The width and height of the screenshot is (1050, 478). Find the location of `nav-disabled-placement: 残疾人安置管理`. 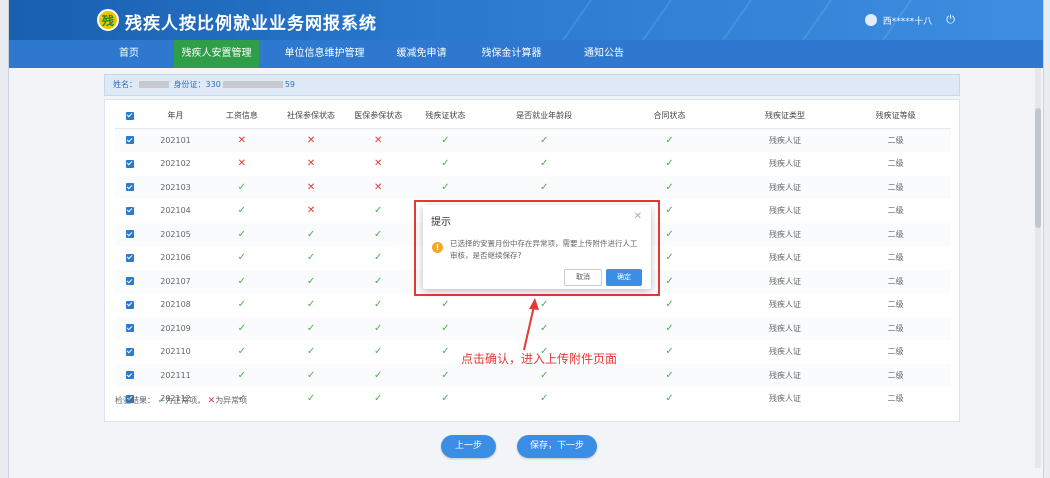

nav-disabled-placement: 残疾人安置管理 is located at coordinates (216, 54).